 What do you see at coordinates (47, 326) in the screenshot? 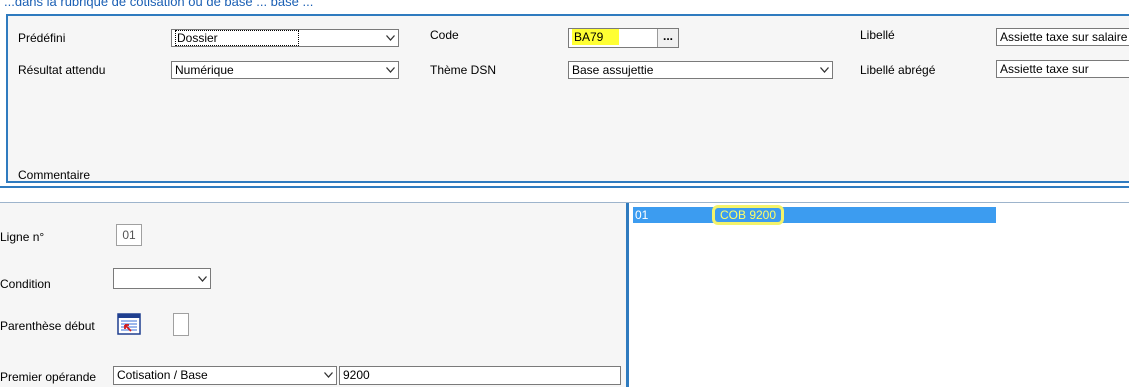
I see `parenthese-label: Parenthèse début` at bounding box center [47, 326].